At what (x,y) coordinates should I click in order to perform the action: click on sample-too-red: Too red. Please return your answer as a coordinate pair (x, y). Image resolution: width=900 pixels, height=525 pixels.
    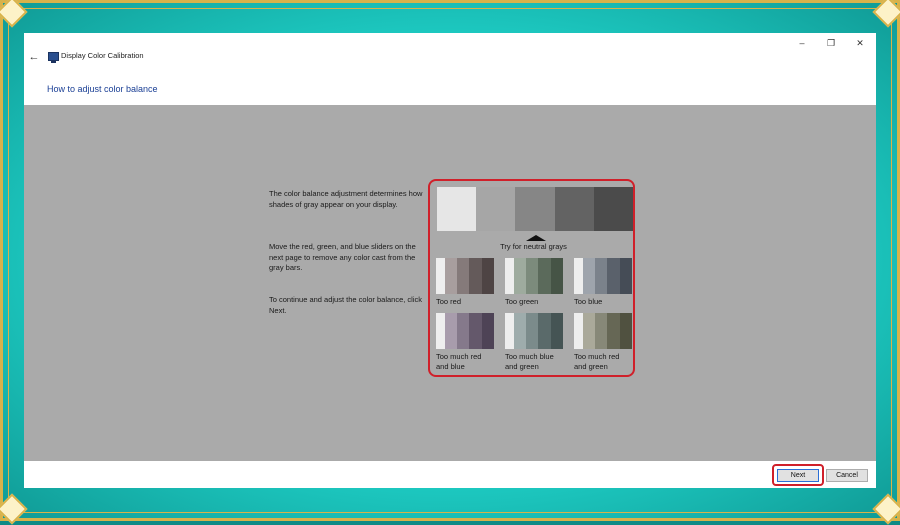
    Looking at the image, I should click on (465, 282).